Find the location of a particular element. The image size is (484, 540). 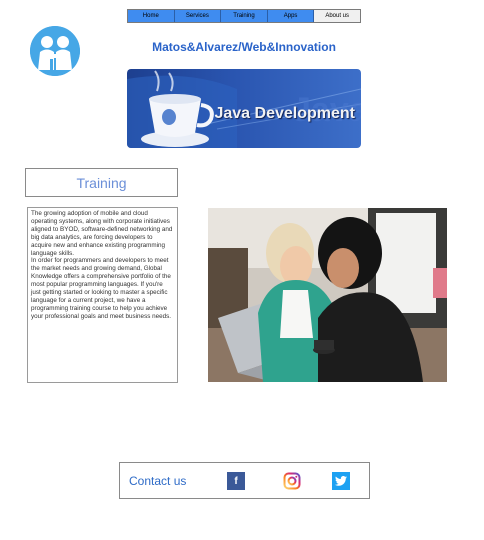

nav-training: Training is located at coordinates (244, 16).